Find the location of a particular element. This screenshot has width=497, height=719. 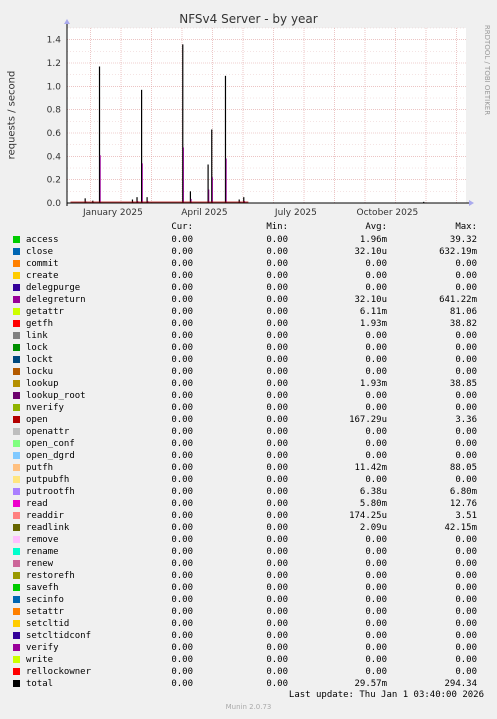

legend-row-putpubfh: putpubfh 0.00 0.00 0.00 0.00 is located at coordinates (249, 480).